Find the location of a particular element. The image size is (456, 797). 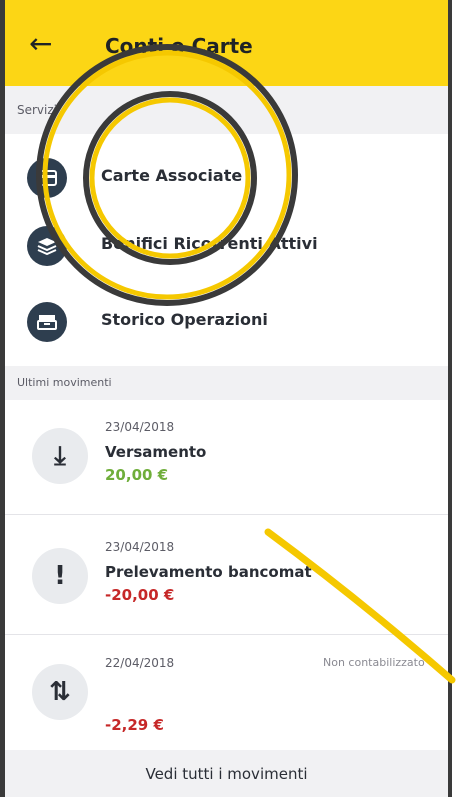

service-label: Storico Operazioni is located at coordinates (184, 319).